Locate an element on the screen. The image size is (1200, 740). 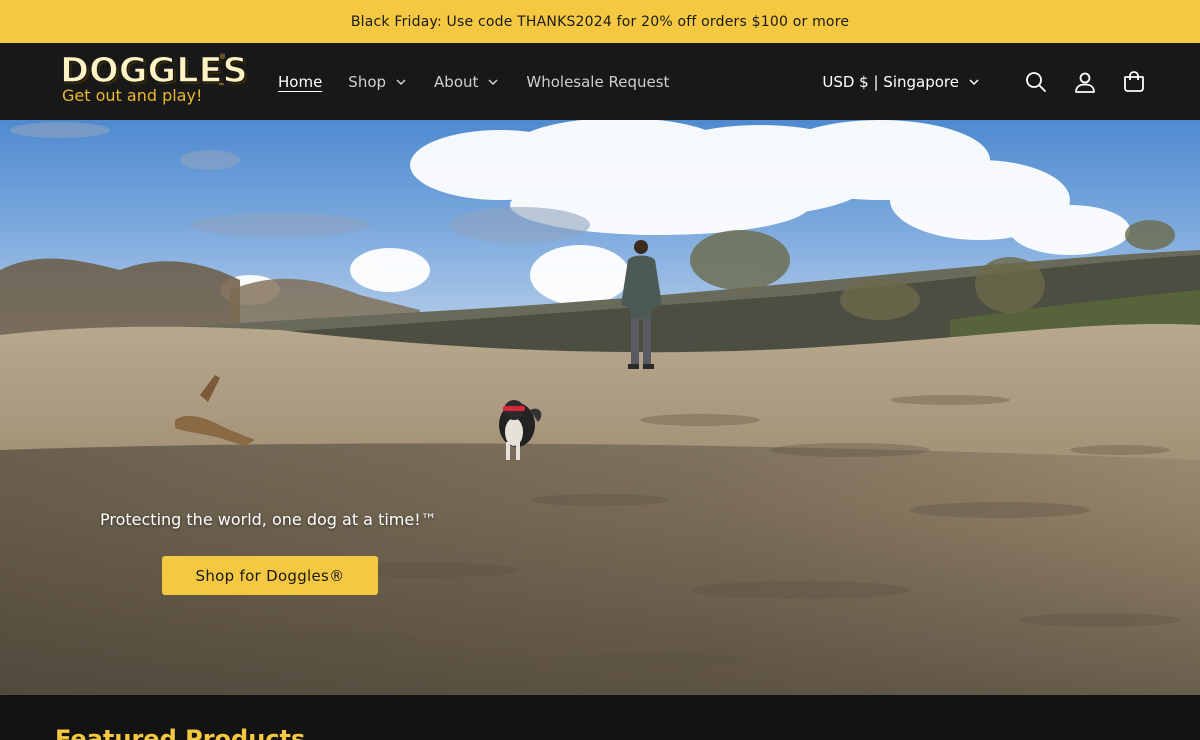
search-icon is located at coordinates (1036, 81).